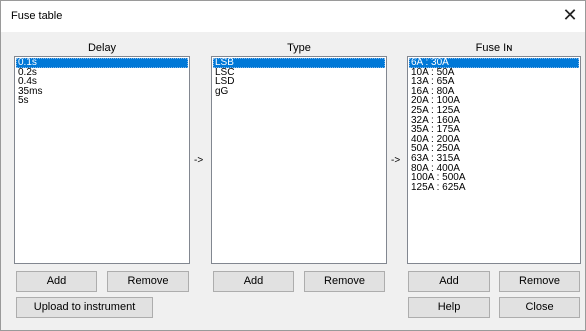 The width and height of the screenshot is (586, 331). I want to click on list-item: 35ms, so click(102, 92).